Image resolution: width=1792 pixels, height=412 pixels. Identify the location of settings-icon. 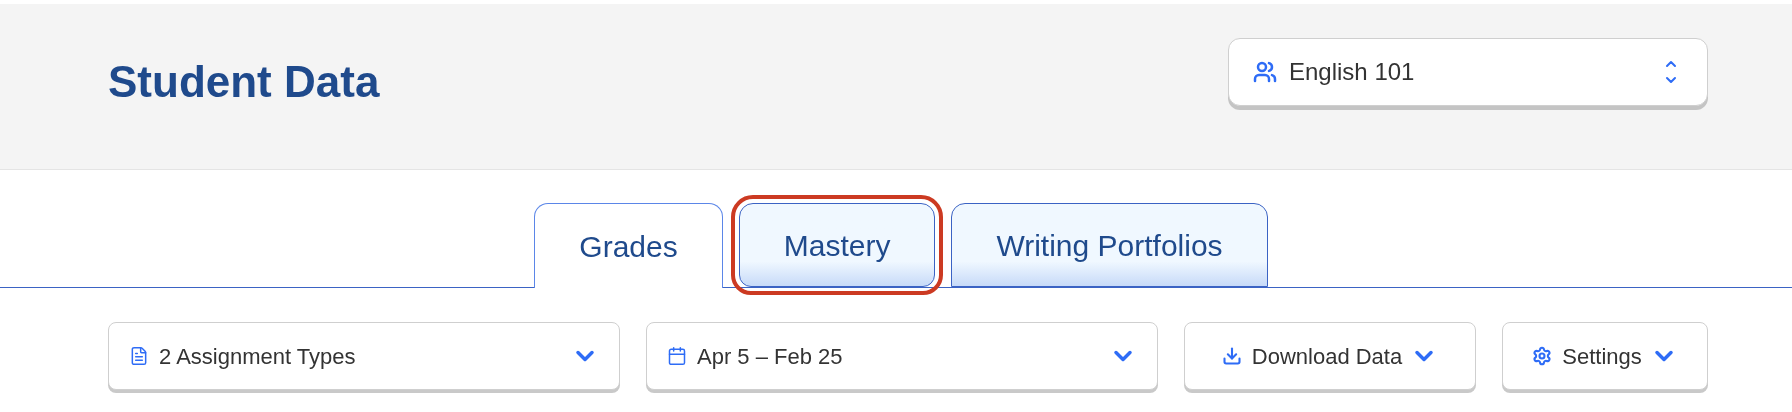
(1542, 356).